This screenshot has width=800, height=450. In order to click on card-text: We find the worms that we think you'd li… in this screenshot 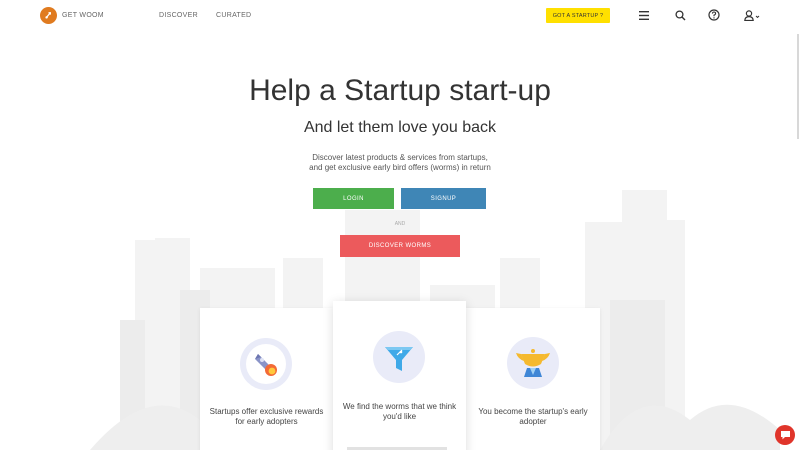, I will do `click(399, 411)`.